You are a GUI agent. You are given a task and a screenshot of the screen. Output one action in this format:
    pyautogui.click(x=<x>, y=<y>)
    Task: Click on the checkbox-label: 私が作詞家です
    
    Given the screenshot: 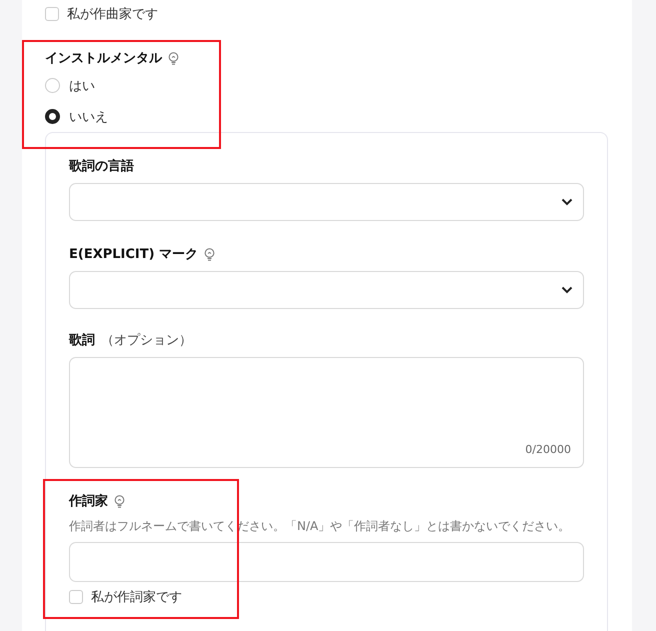 What is the action you would take?
    pyautogui.click(x=136, y=597)
    